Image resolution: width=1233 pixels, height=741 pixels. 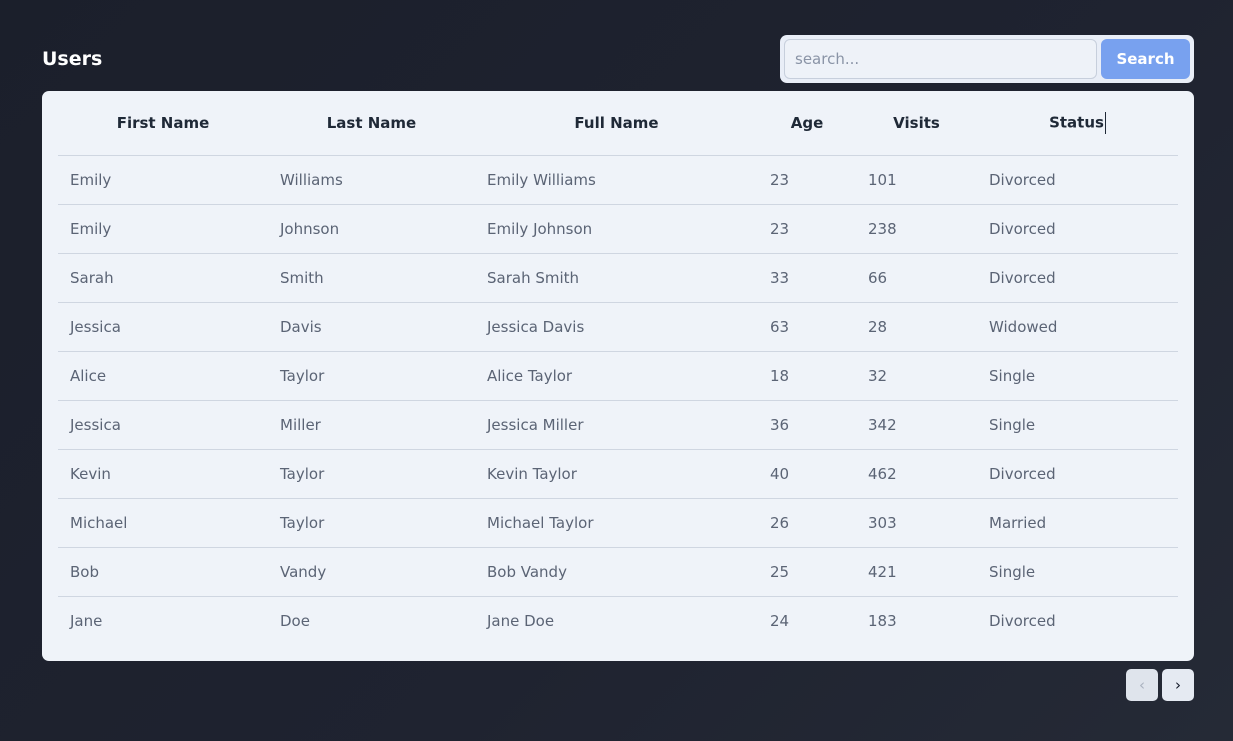 What do you see at coordinates (371, 123) in the screenshot?
I see `column-header-last-name: Last Name` at bounding box center [371, 123].